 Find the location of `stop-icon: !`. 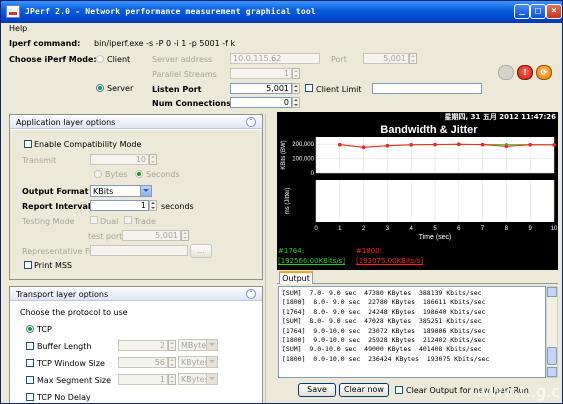

stop-icon: ! is located at coordinates (525, 72).